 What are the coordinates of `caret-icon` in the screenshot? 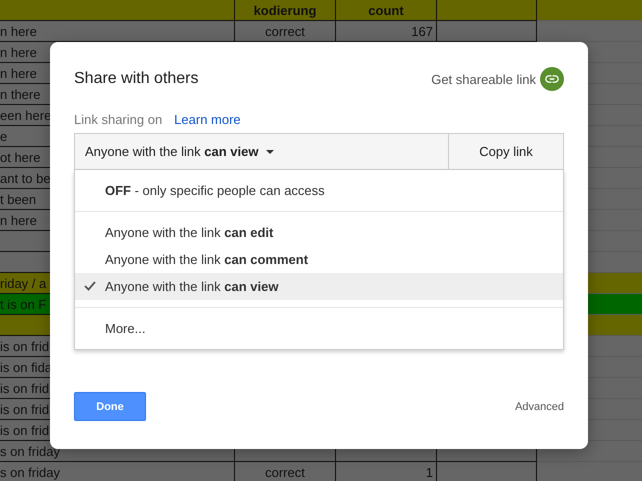 It's located at (270, 152).